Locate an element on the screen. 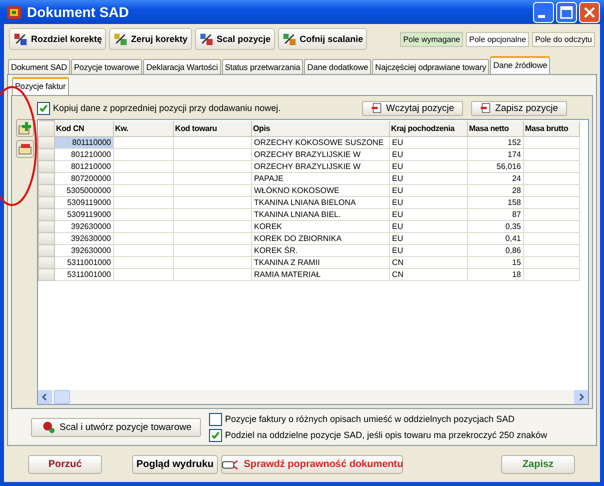 The image size is (604, 486). tab: Status przetwarzania is located at coordinates (263, 66).